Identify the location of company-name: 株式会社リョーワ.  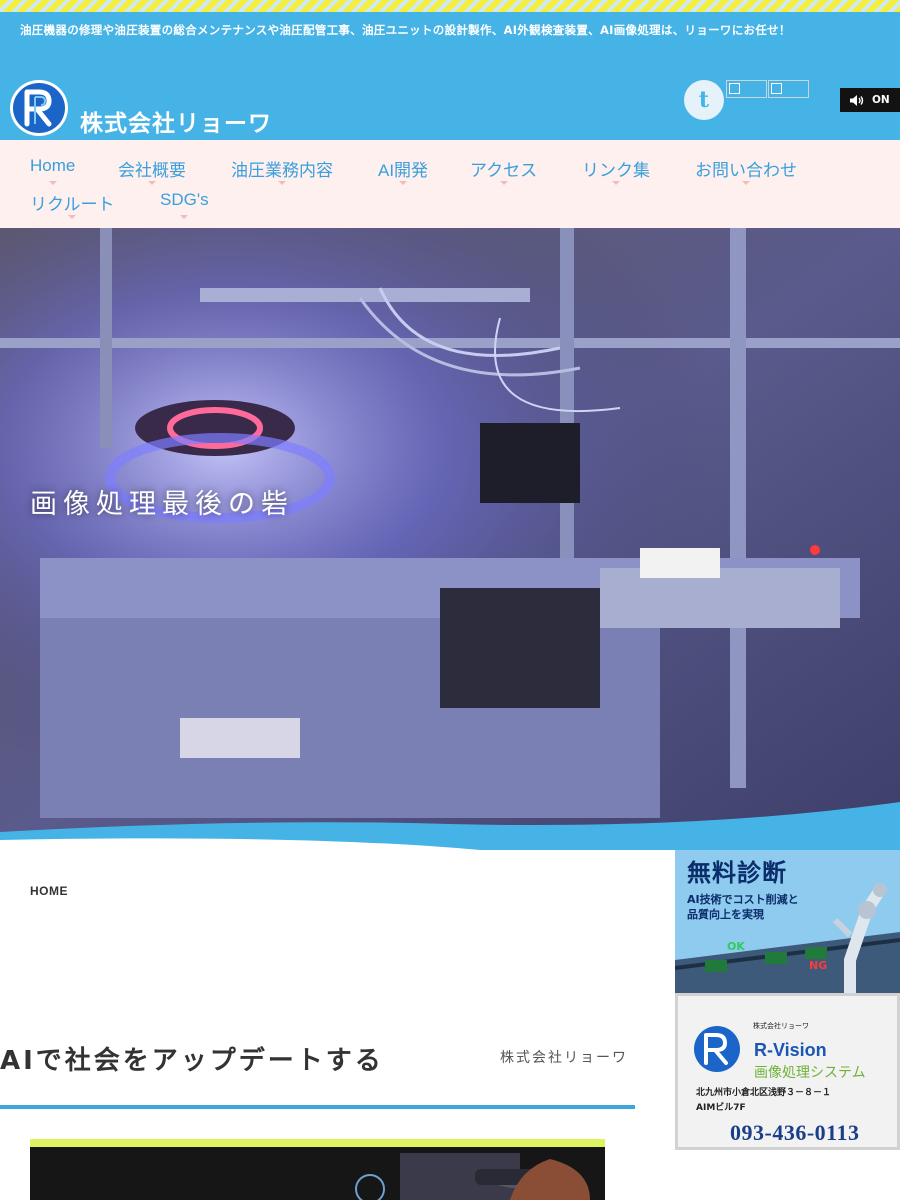
(176, 121).